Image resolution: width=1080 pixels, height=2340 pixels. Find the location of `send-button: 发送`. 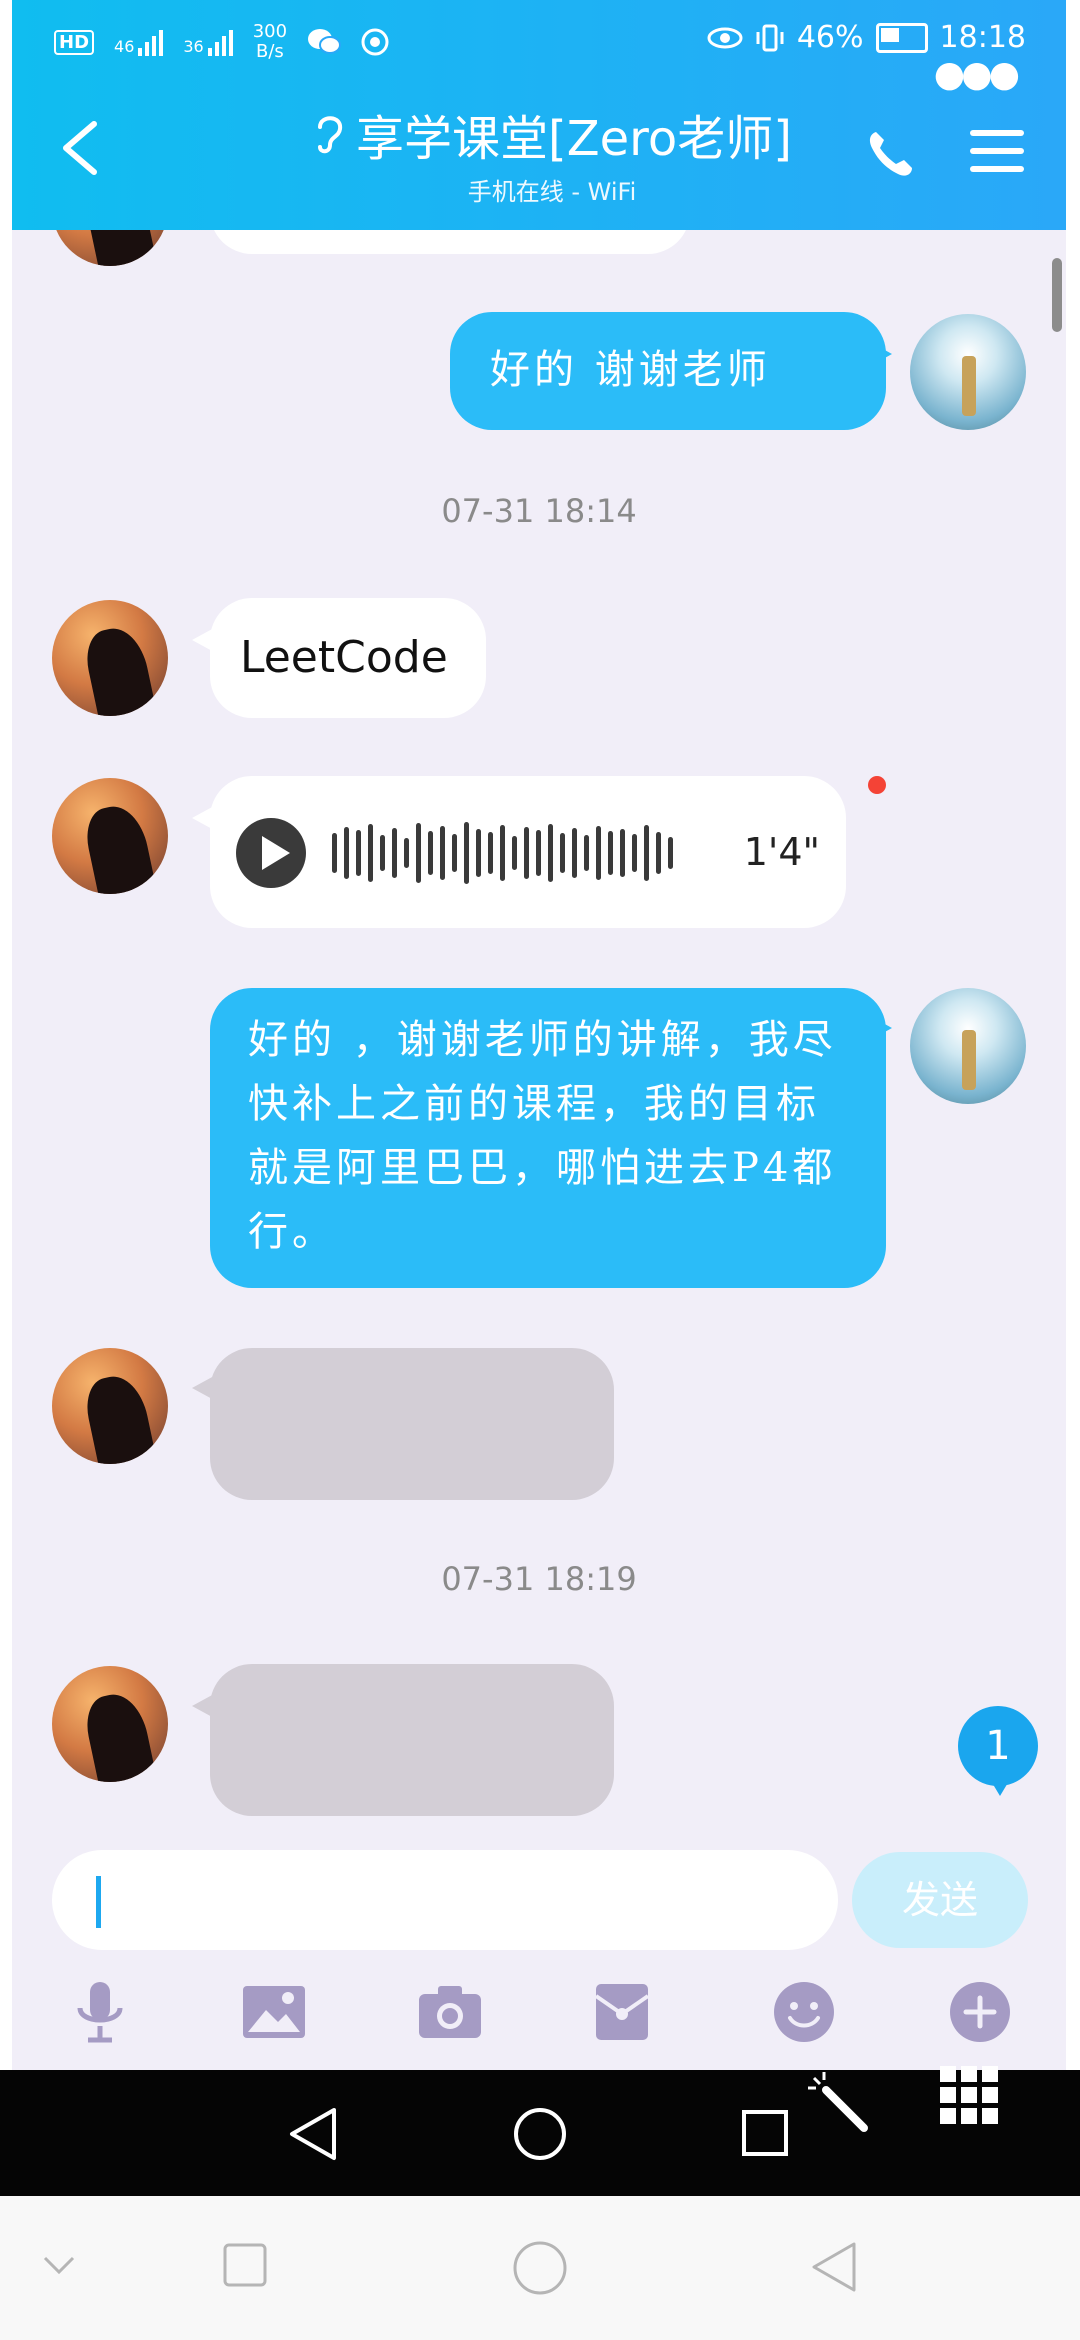

send-button: 发送 is located at coordinates (940, 1900).